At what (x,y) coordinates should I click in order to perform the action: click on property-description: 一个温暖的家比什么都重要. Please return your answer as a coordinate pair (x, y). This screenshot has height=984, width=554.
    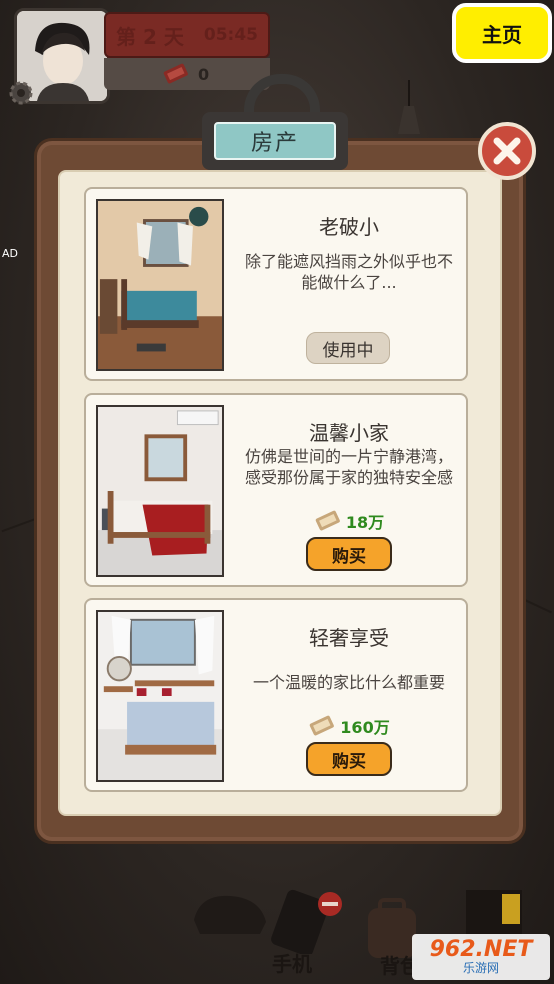
    Looking at the image, I should click on (348, 682).